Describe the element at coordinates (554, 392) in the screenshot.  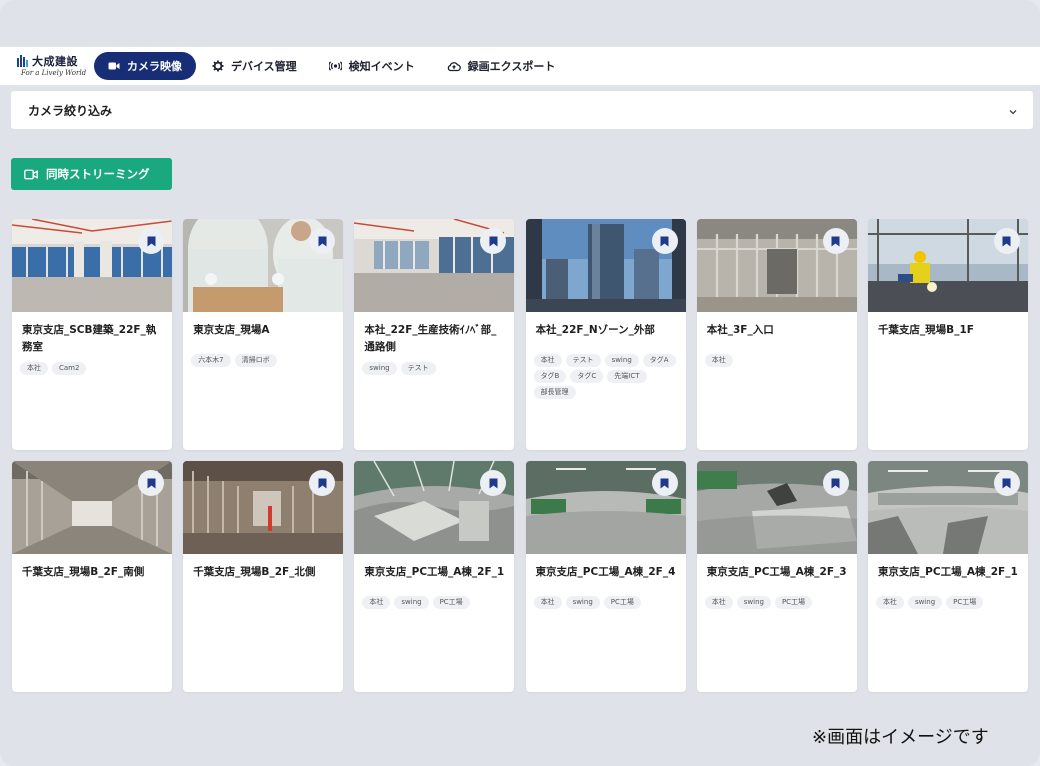
I see `tag: 部長管理` at that location.